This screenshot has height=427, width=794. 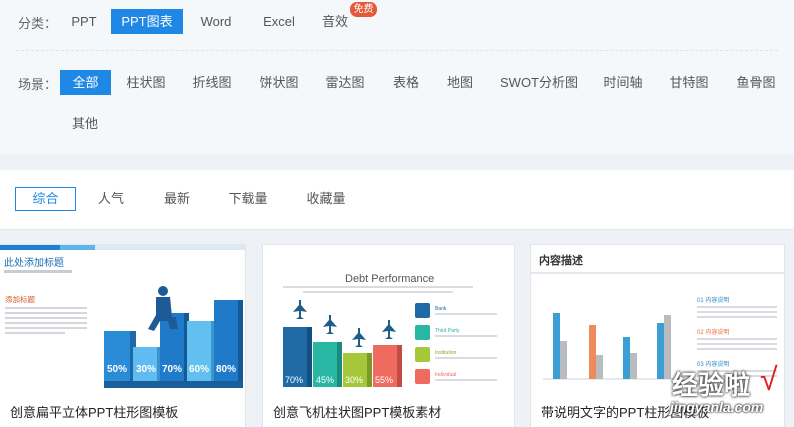 I want to click on thumb-value-5: 80%, so click(x=226, y=369).